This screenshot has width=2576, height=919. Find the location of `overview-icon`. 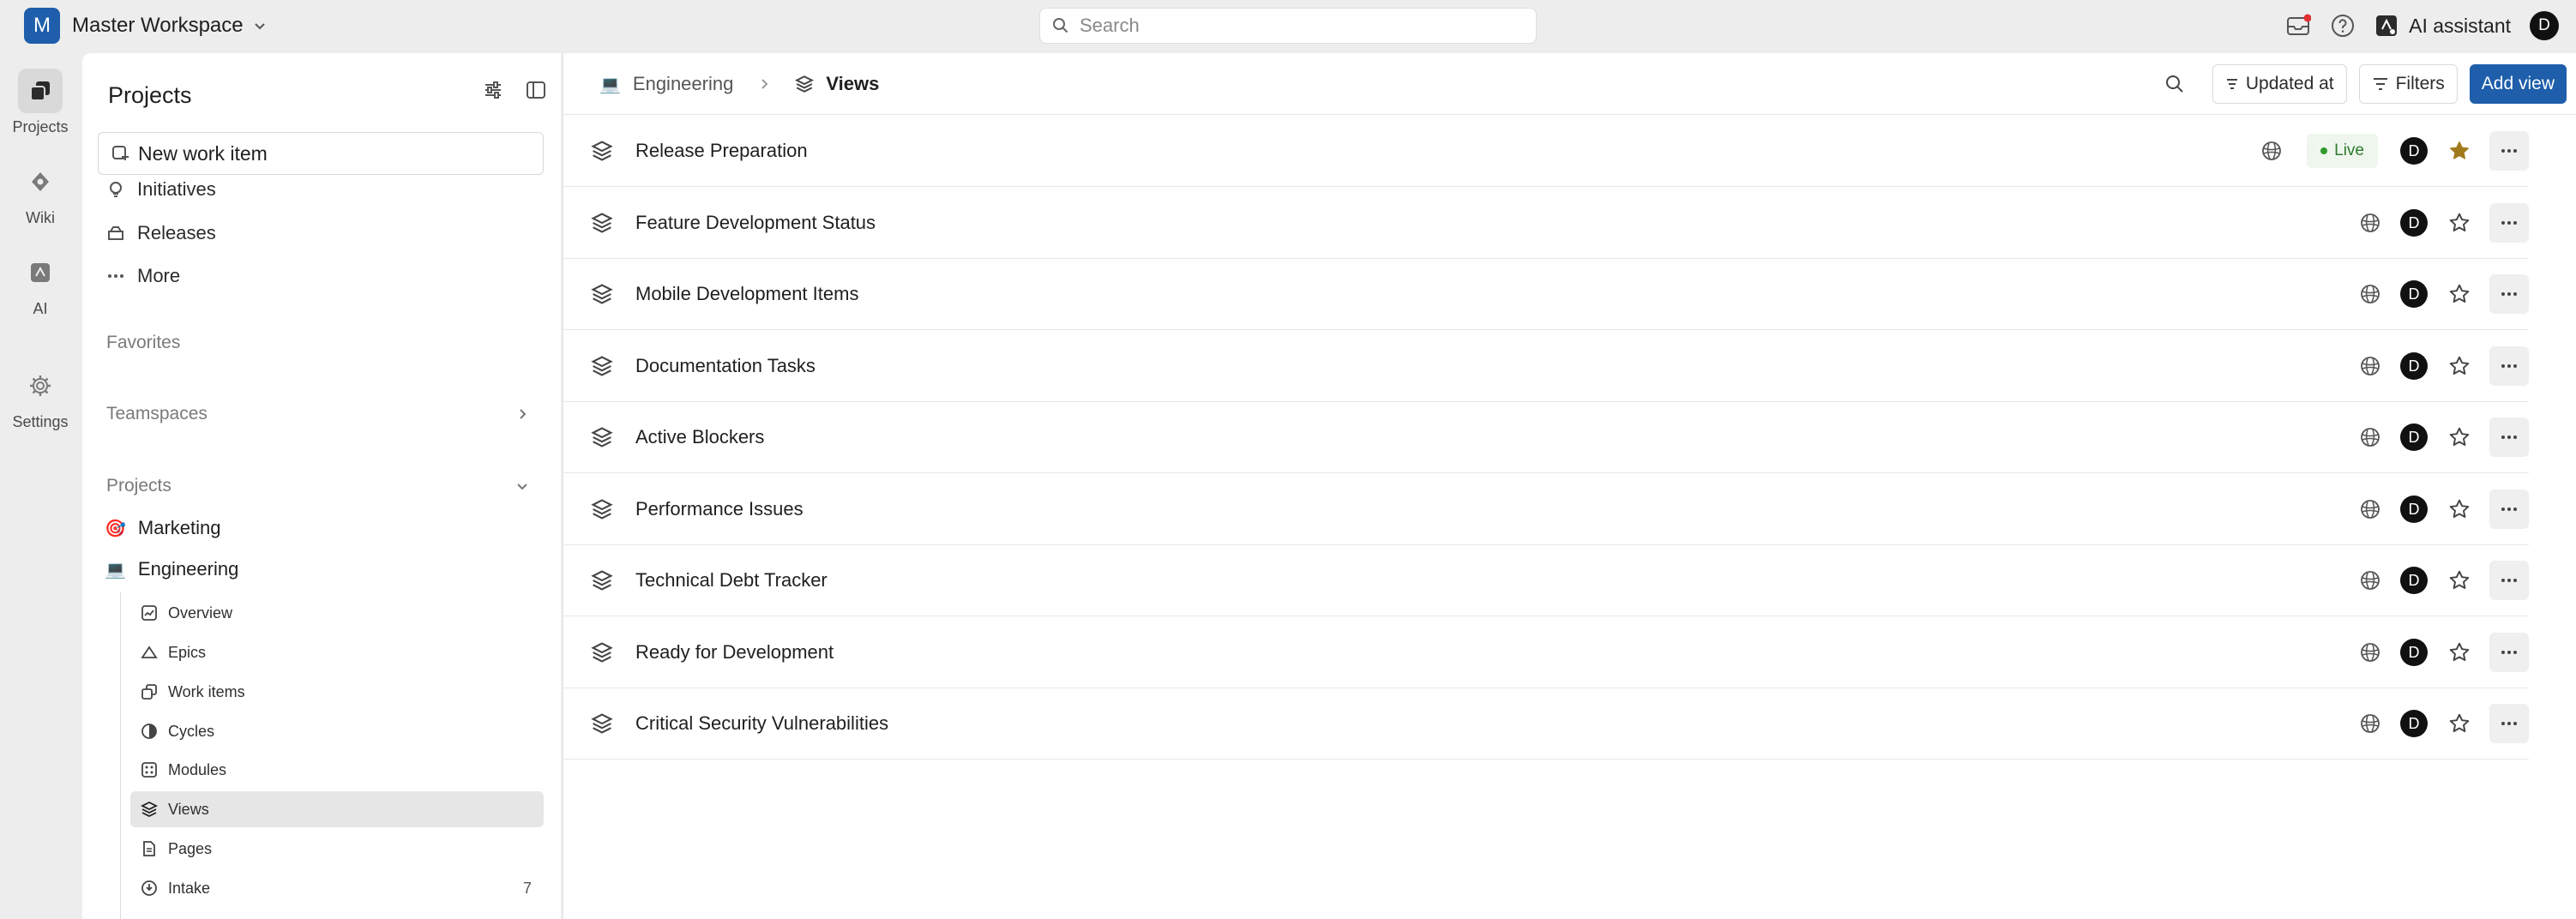

overview-icon is located at coordinates (149, 613).